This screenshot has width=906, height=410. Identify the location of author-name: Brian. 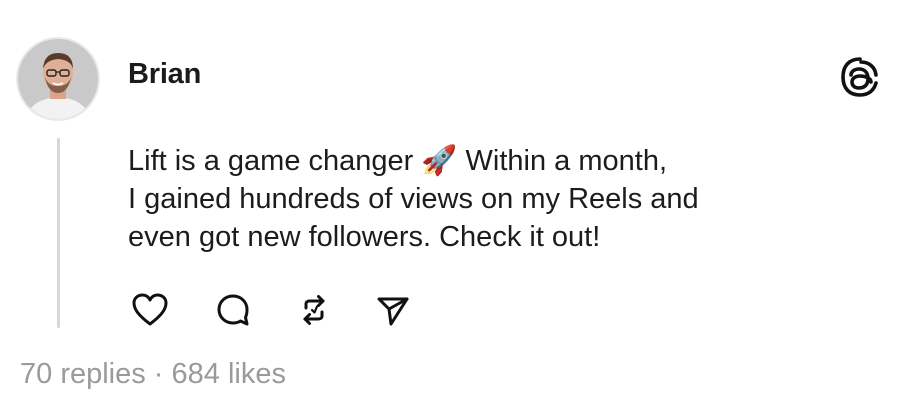
(164, 74).